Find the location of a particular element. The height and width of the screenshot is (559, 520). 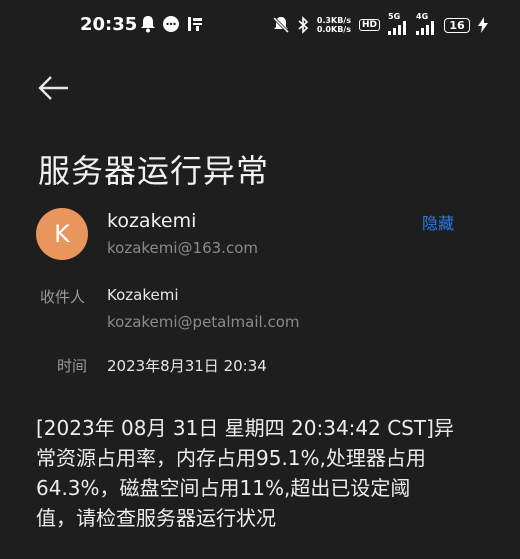

signal-4g-label: 4G is located at coordinates (422, 16).